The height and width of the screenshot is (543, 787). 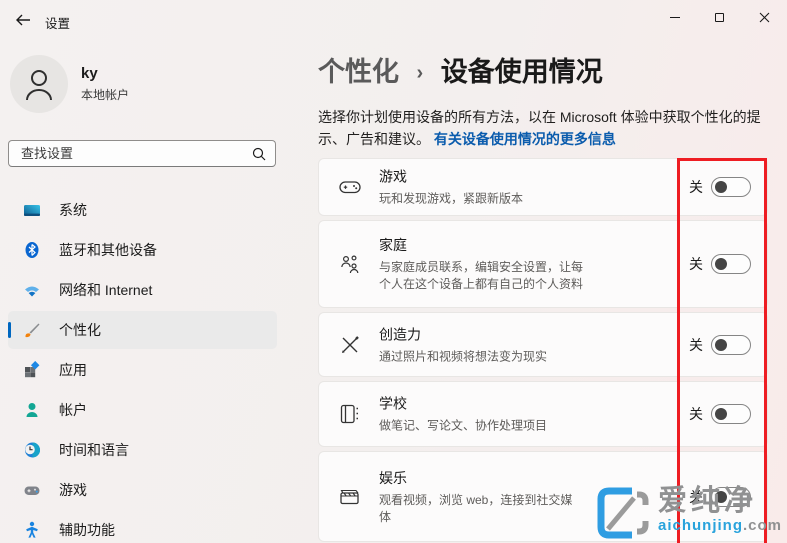 I want to click on gaming-icon, so click(x=32, y=490).